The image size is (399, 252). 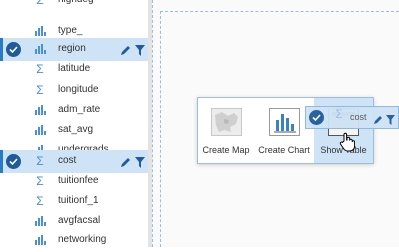 I want to click on field-label: tuitionfee, so click(x=78, y=180).